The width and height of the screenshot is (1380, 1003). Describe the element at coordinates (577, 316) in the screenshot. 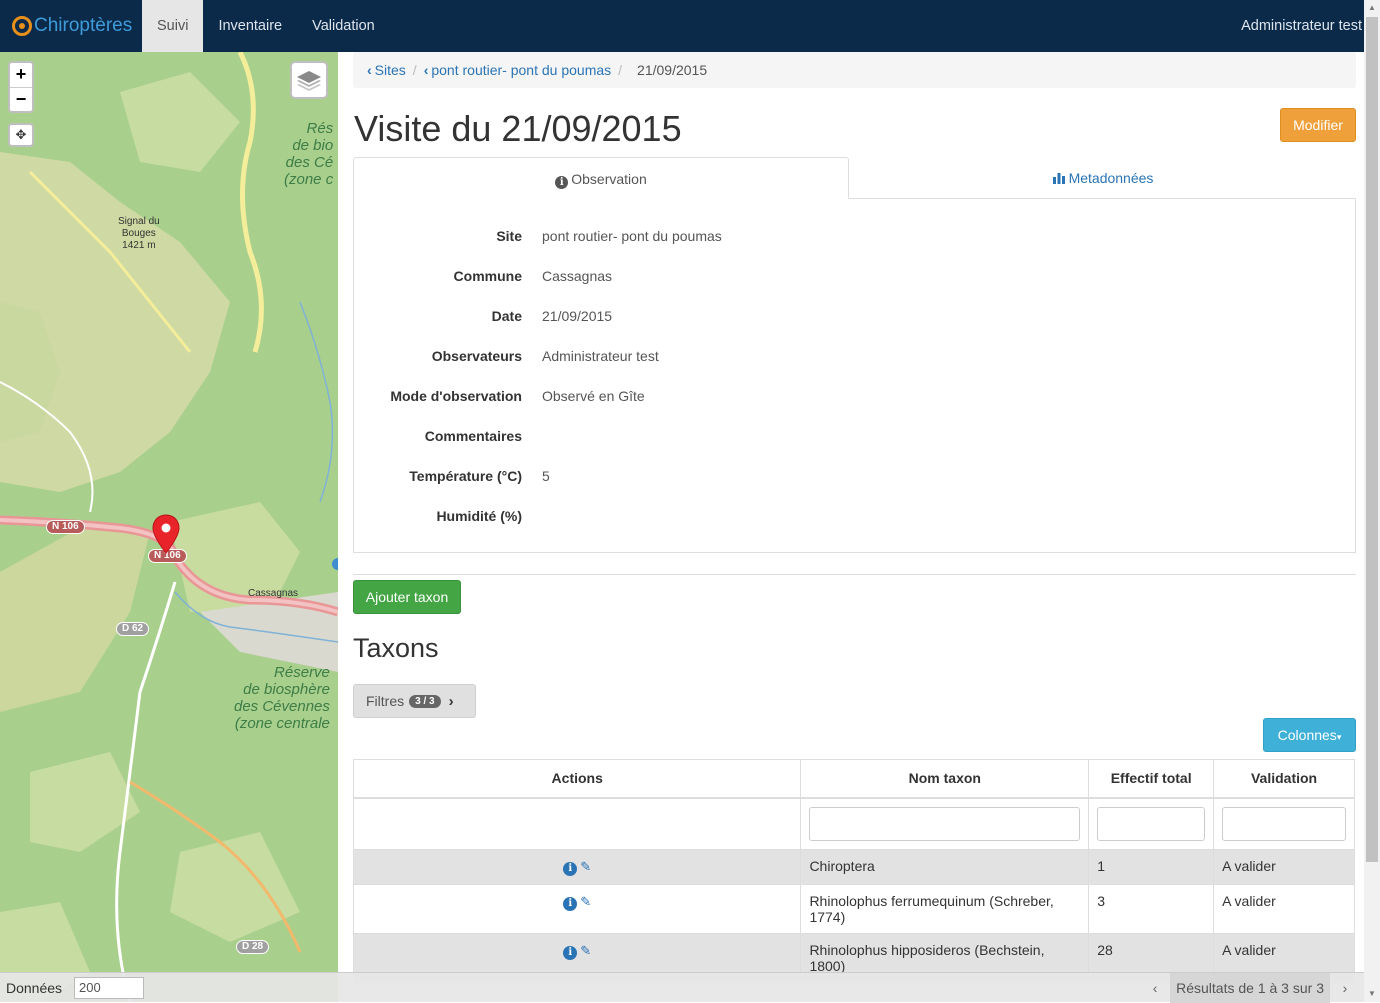

I see `field-value: 21/09/2015` at that location.